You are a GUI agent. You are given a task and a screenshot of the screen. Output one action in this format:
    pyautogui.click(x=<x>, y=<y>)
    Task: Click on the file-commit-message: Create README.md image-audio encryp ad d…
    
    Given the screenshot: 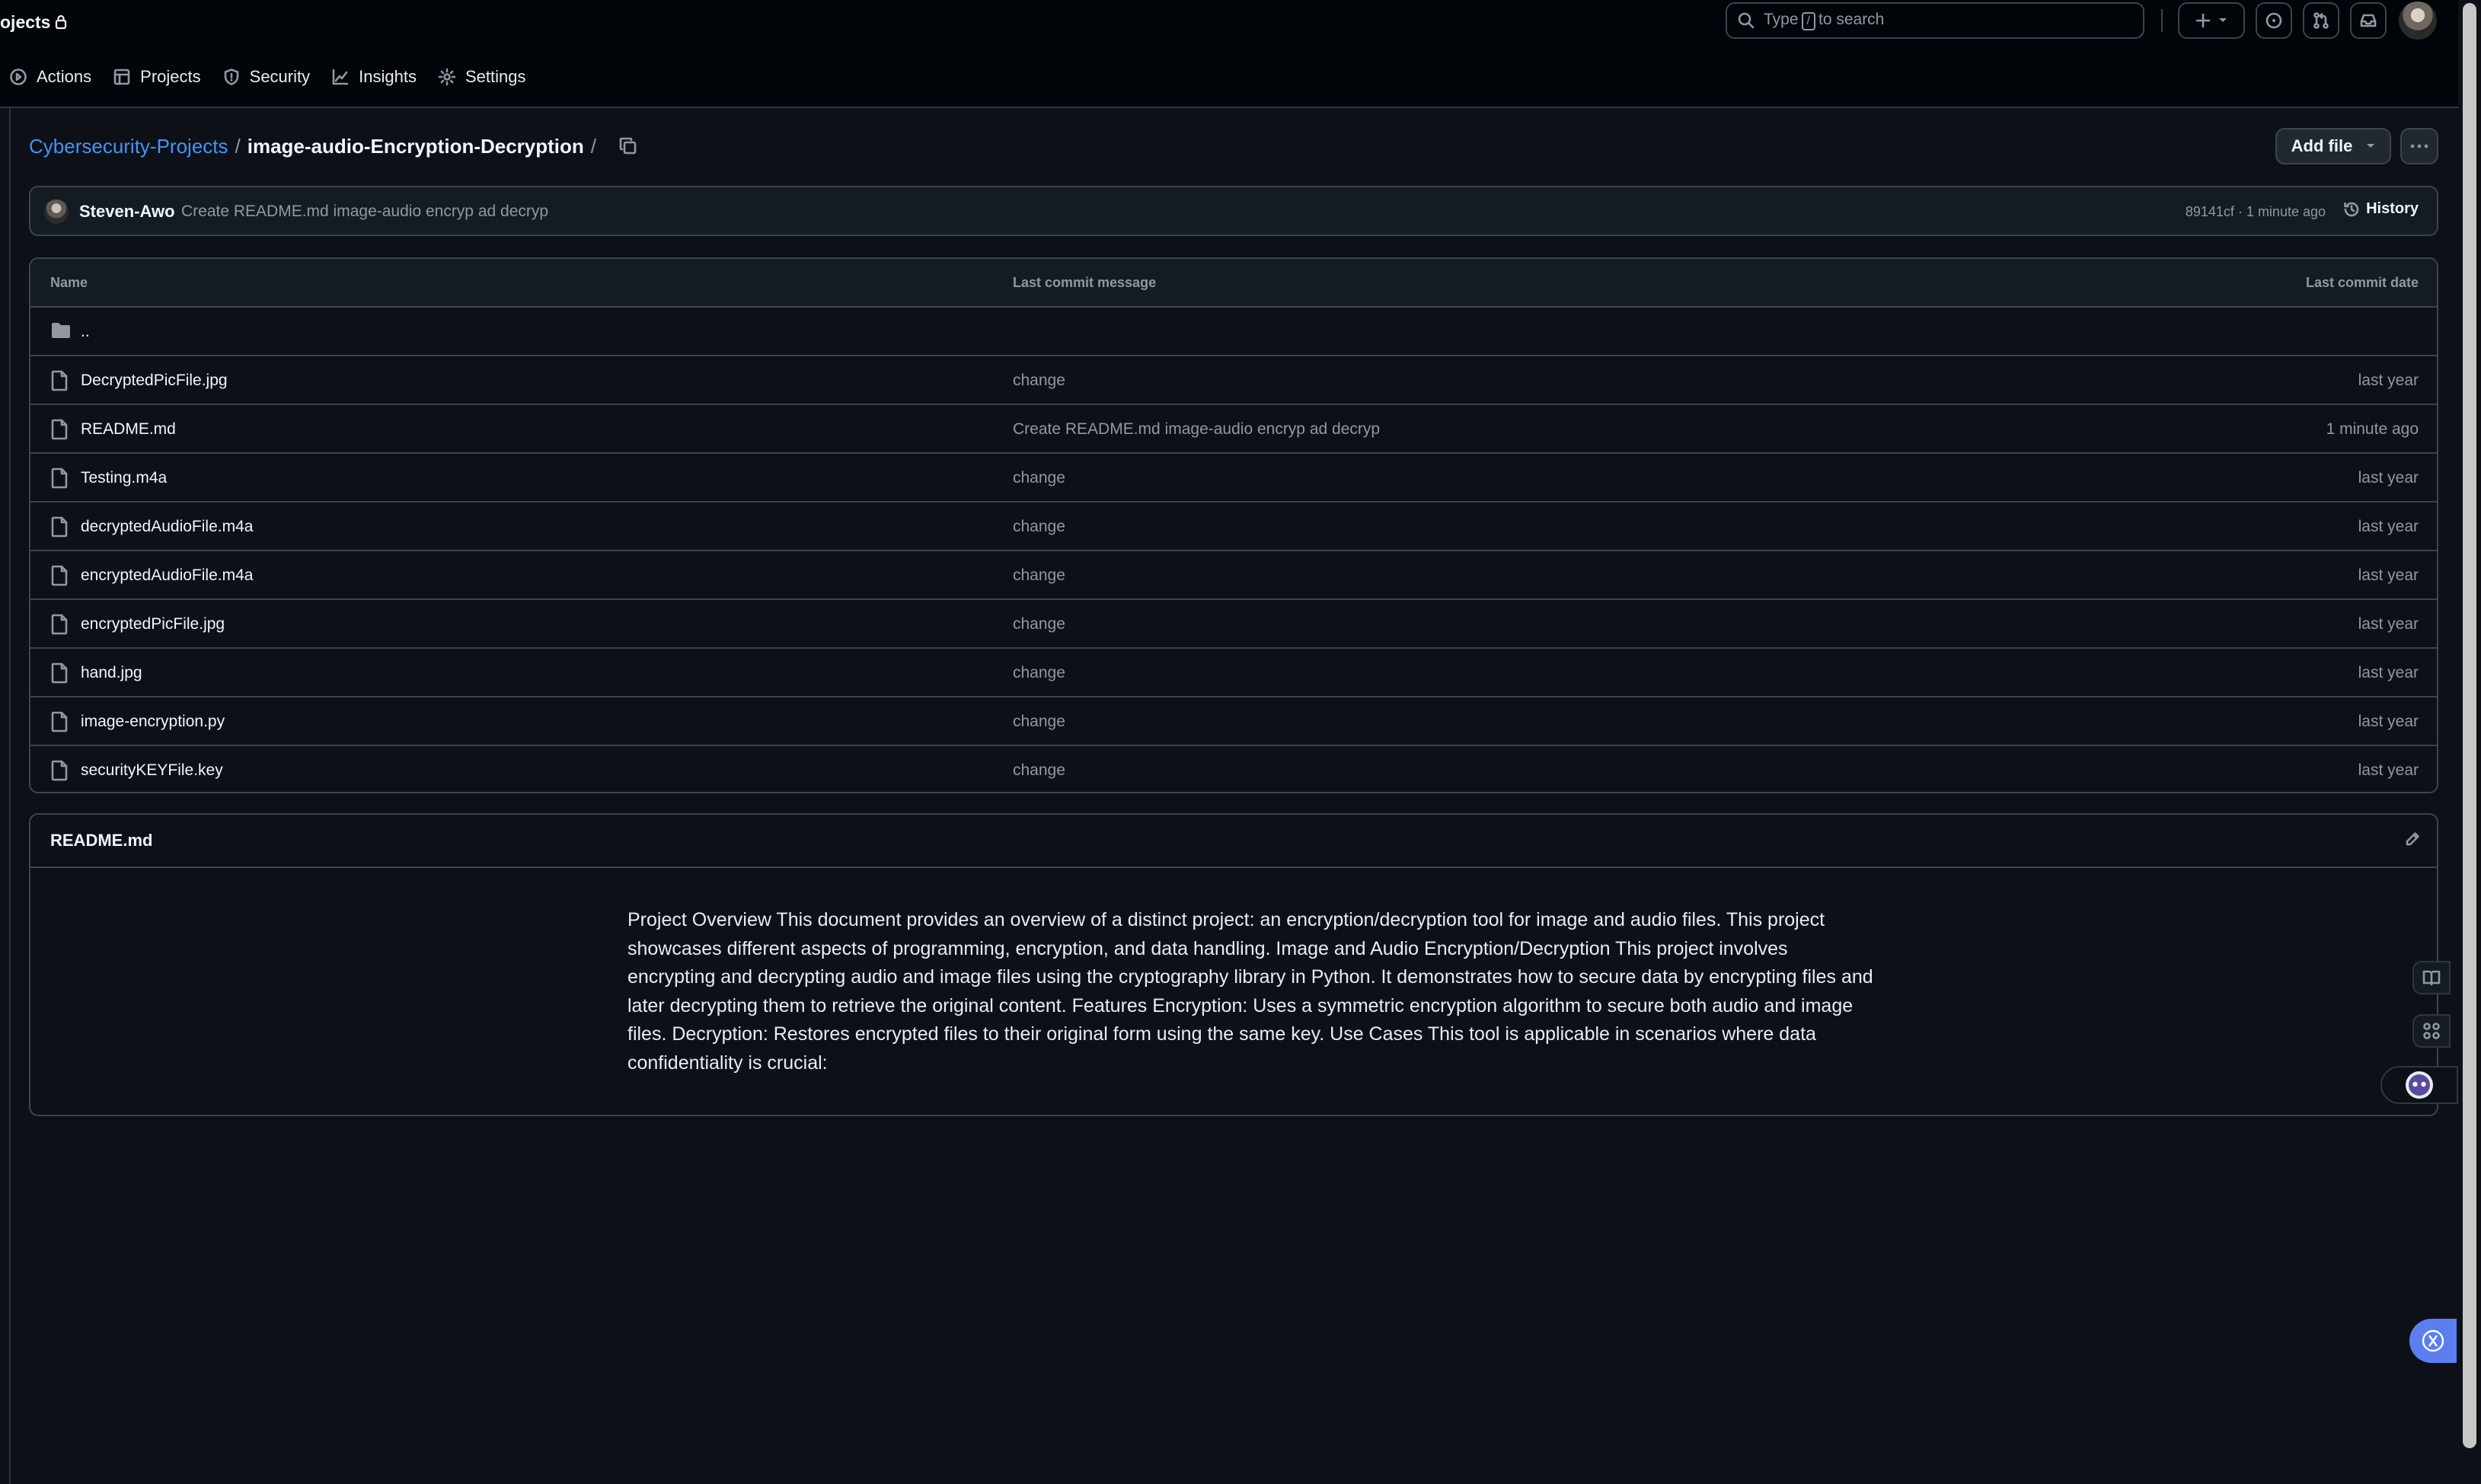 What is the action you would take?
    pyautogui.click(x=1197, y=429)
    